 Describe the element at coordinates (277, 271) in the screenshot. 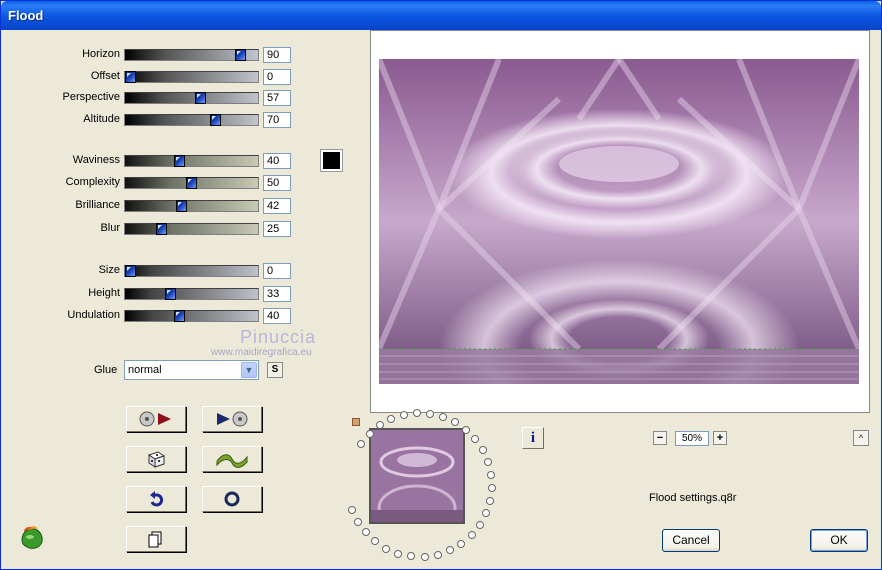

I see `value-field-size: 0` at that location.